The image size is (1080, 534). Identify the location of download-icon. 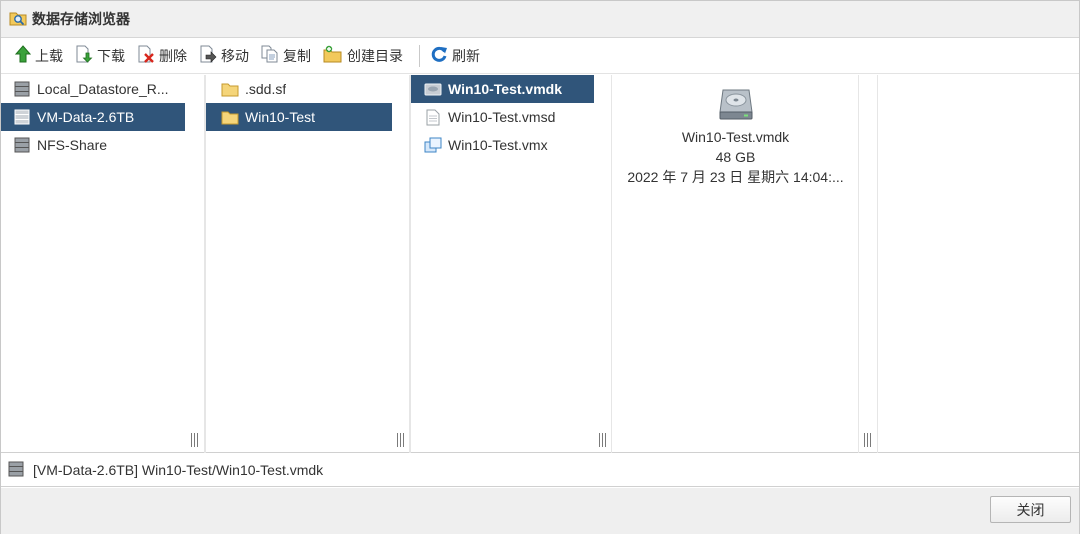
(84, 55).